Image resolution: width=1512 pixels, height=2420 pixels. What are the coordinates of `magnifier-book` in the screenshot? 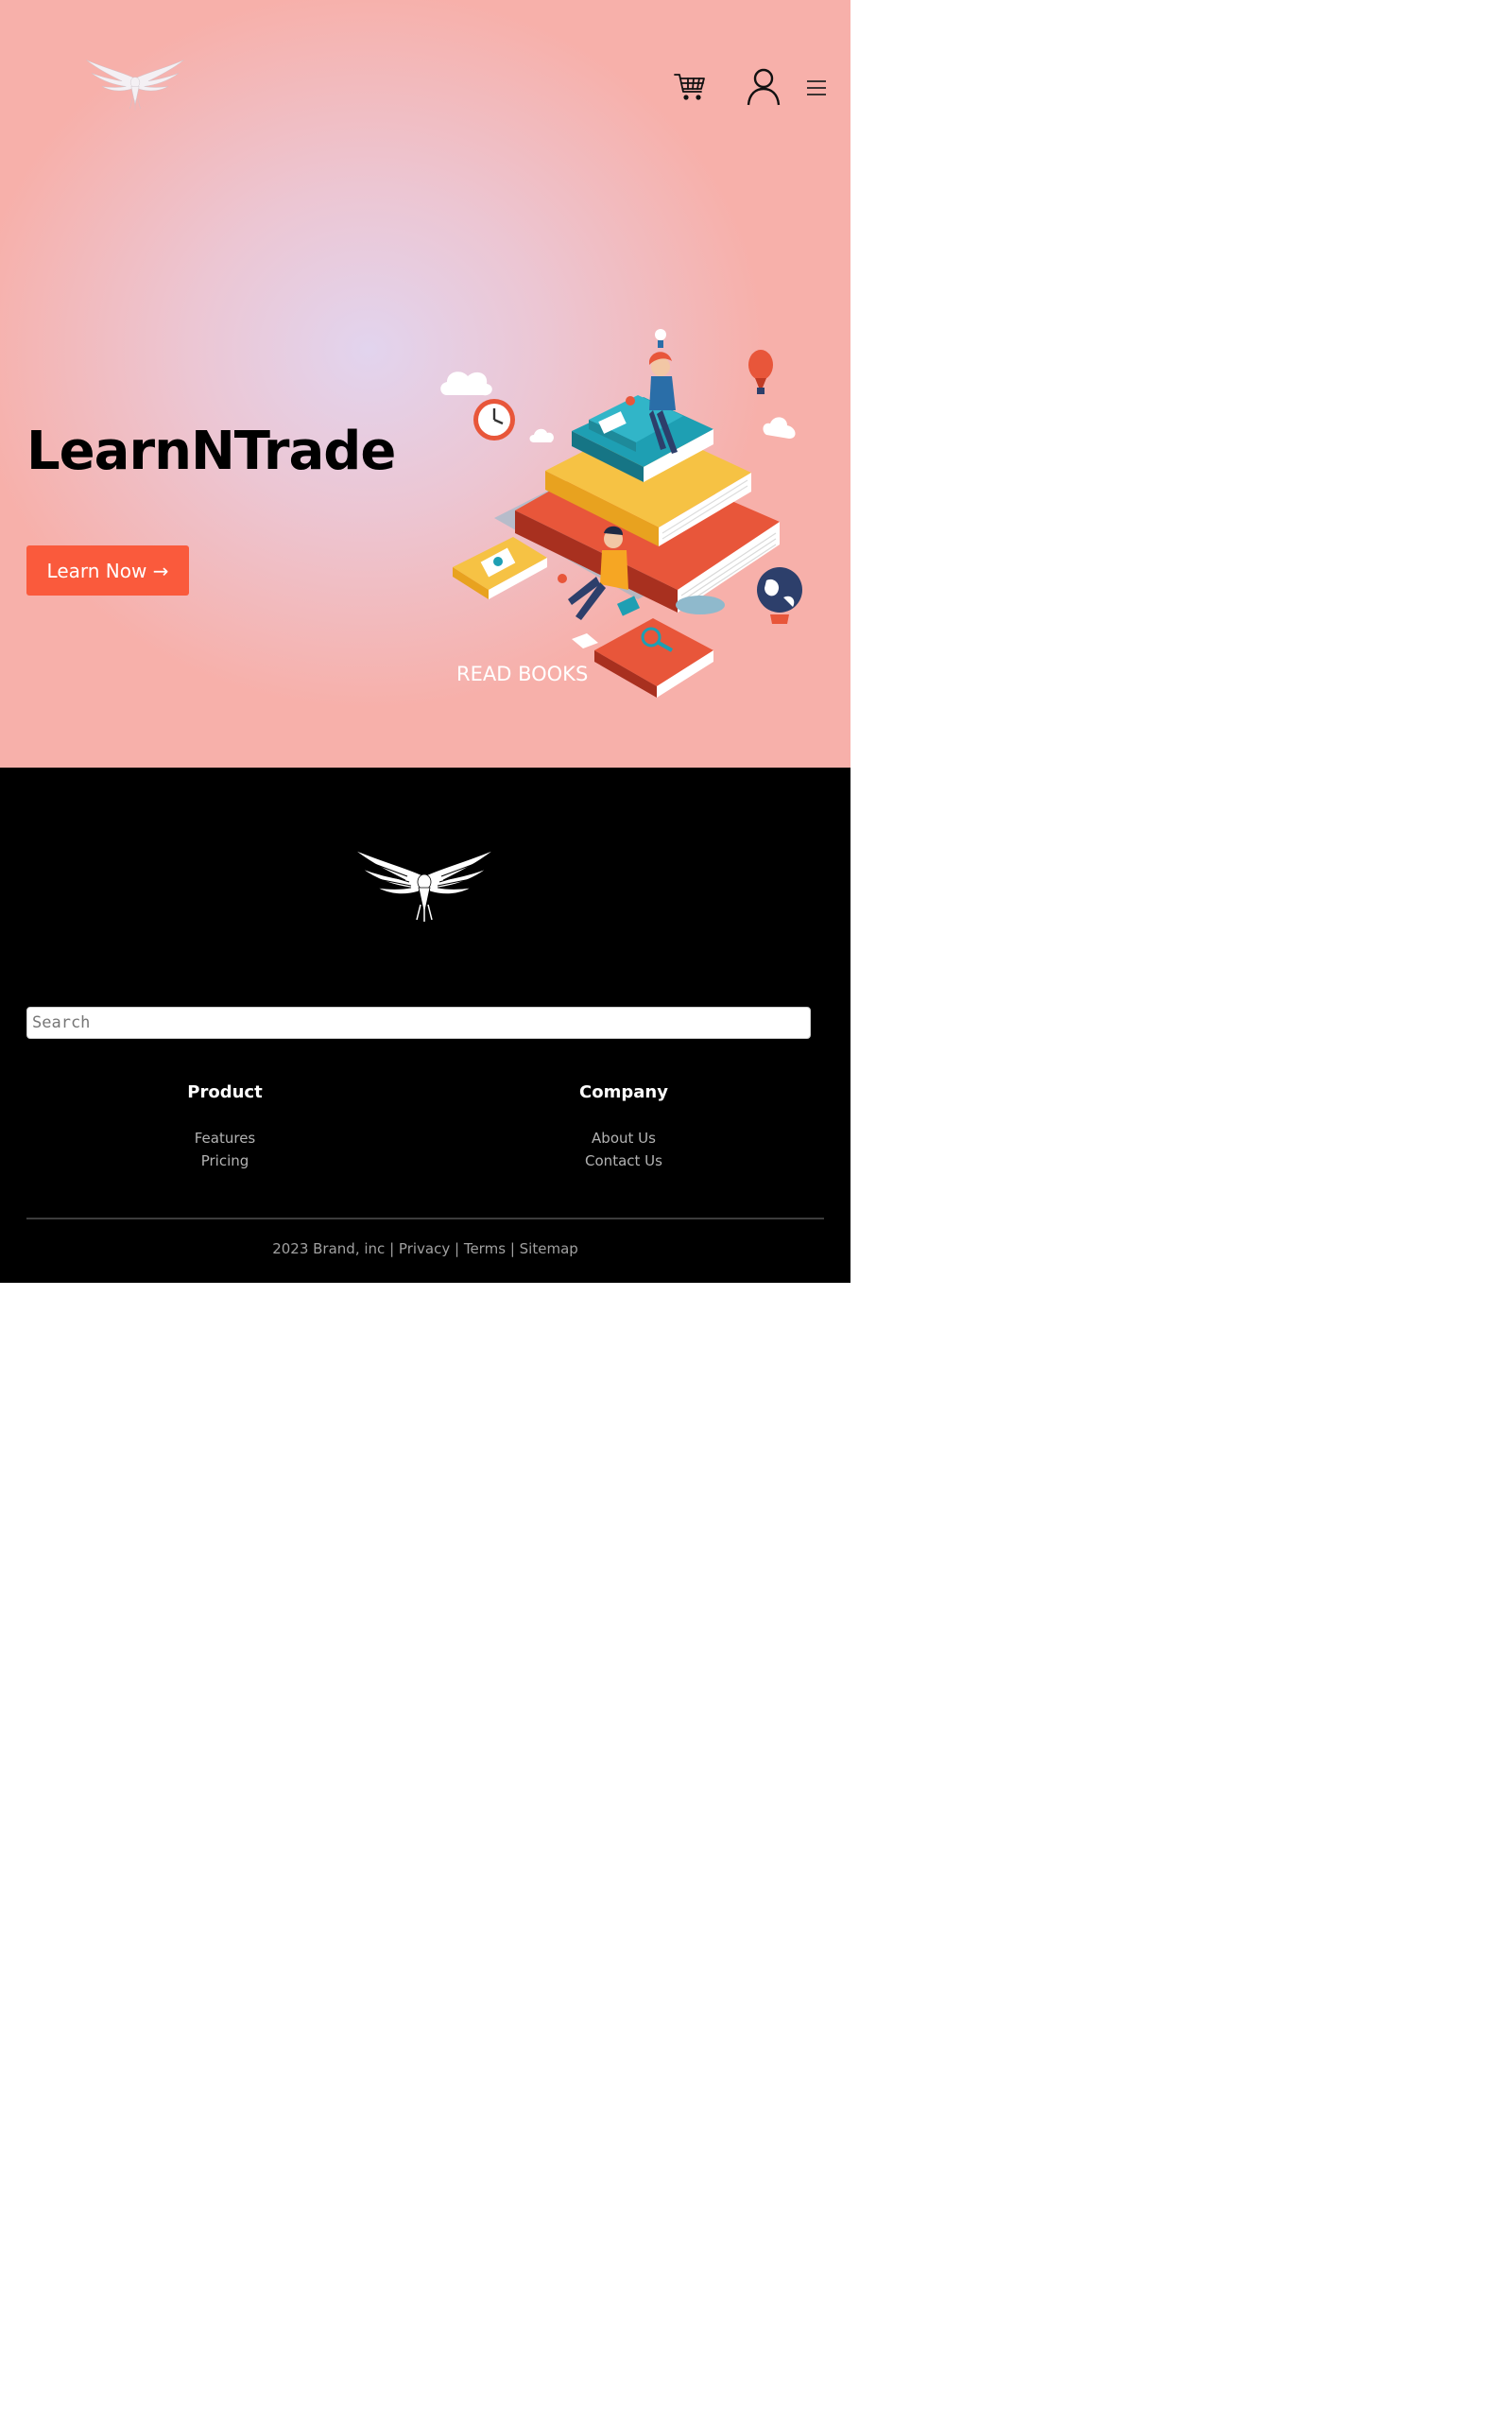 It's located at (653, 658).